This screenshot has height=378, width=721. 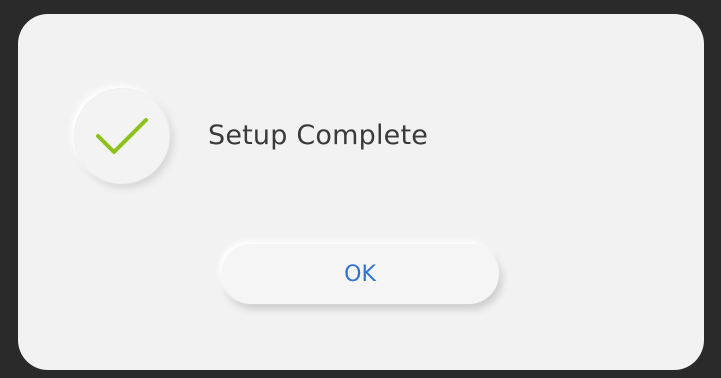 I want to click on check-badge, so click(x=122, y=136).